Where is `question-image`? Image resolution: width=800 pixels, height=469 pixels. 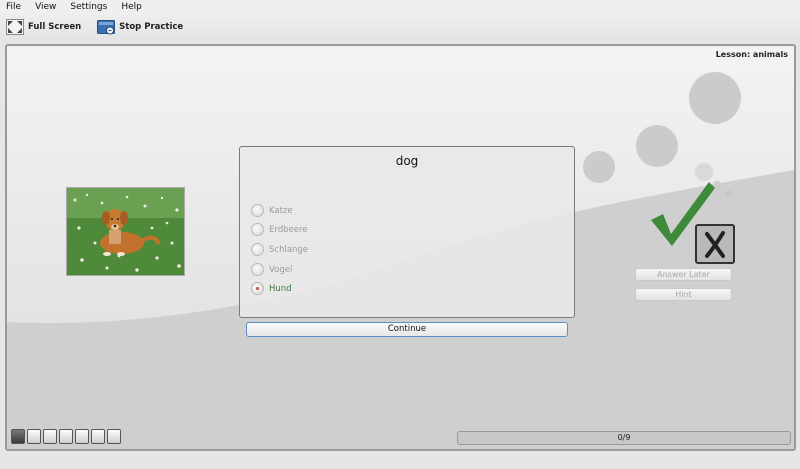
question-image is located at coordinates (125, 231).